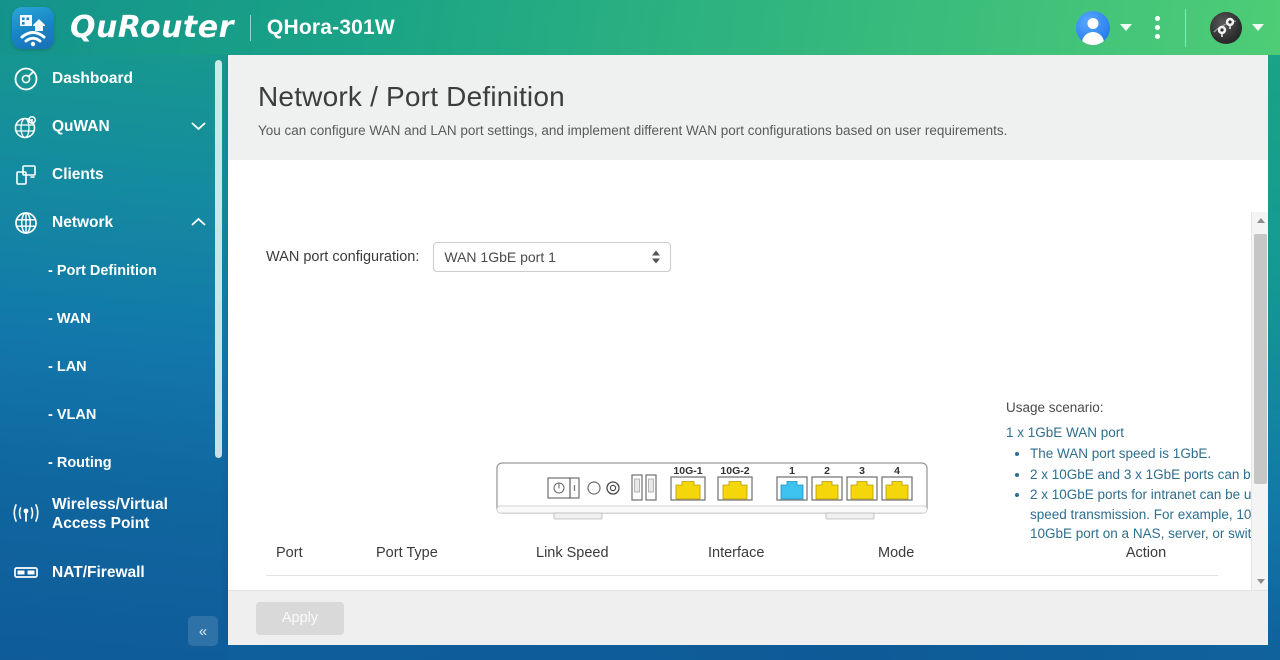 The height and width of the screenshot is (660, 1280). What do you see at coordinates (1260, 359) in the screenshot?
I see `content-scrollbar-thumb` at bounding box center [1260, 359].